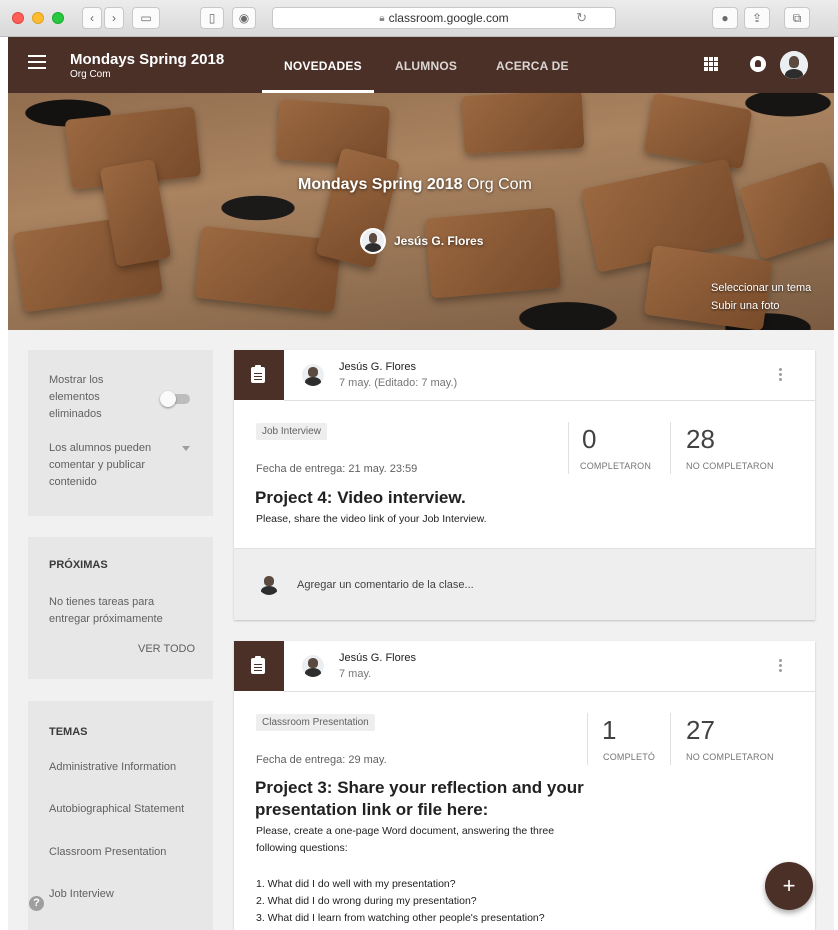 Image resolution: width=838 pixels, height=930 pixels. What do you see at coordinates (382, 18) in the screenshot?
I see `lock-icon: 🔒︎` at bounding box center [382, 18].